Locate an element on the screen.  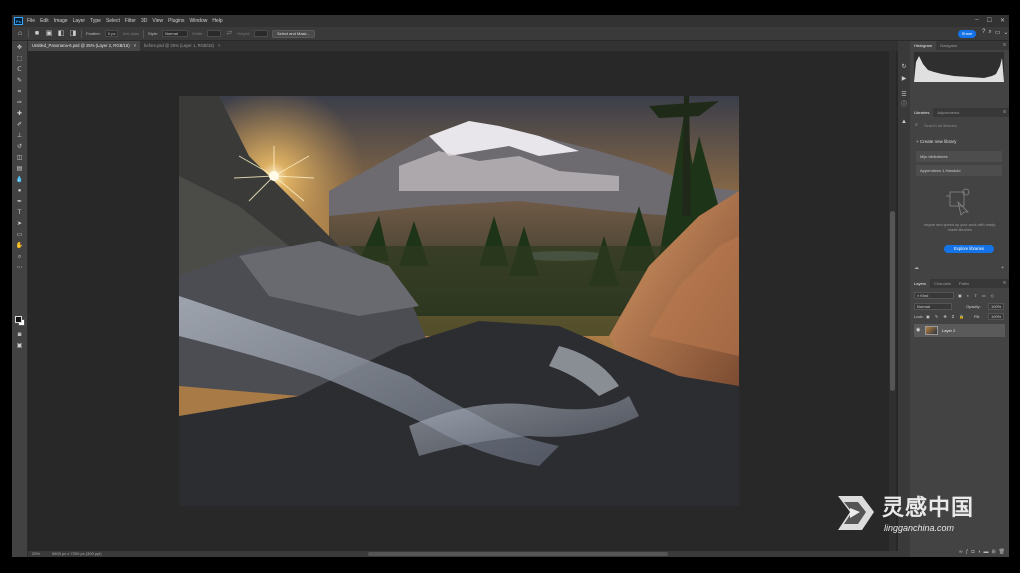
home-icon: ⌂ is located at coordinates (20, 34).